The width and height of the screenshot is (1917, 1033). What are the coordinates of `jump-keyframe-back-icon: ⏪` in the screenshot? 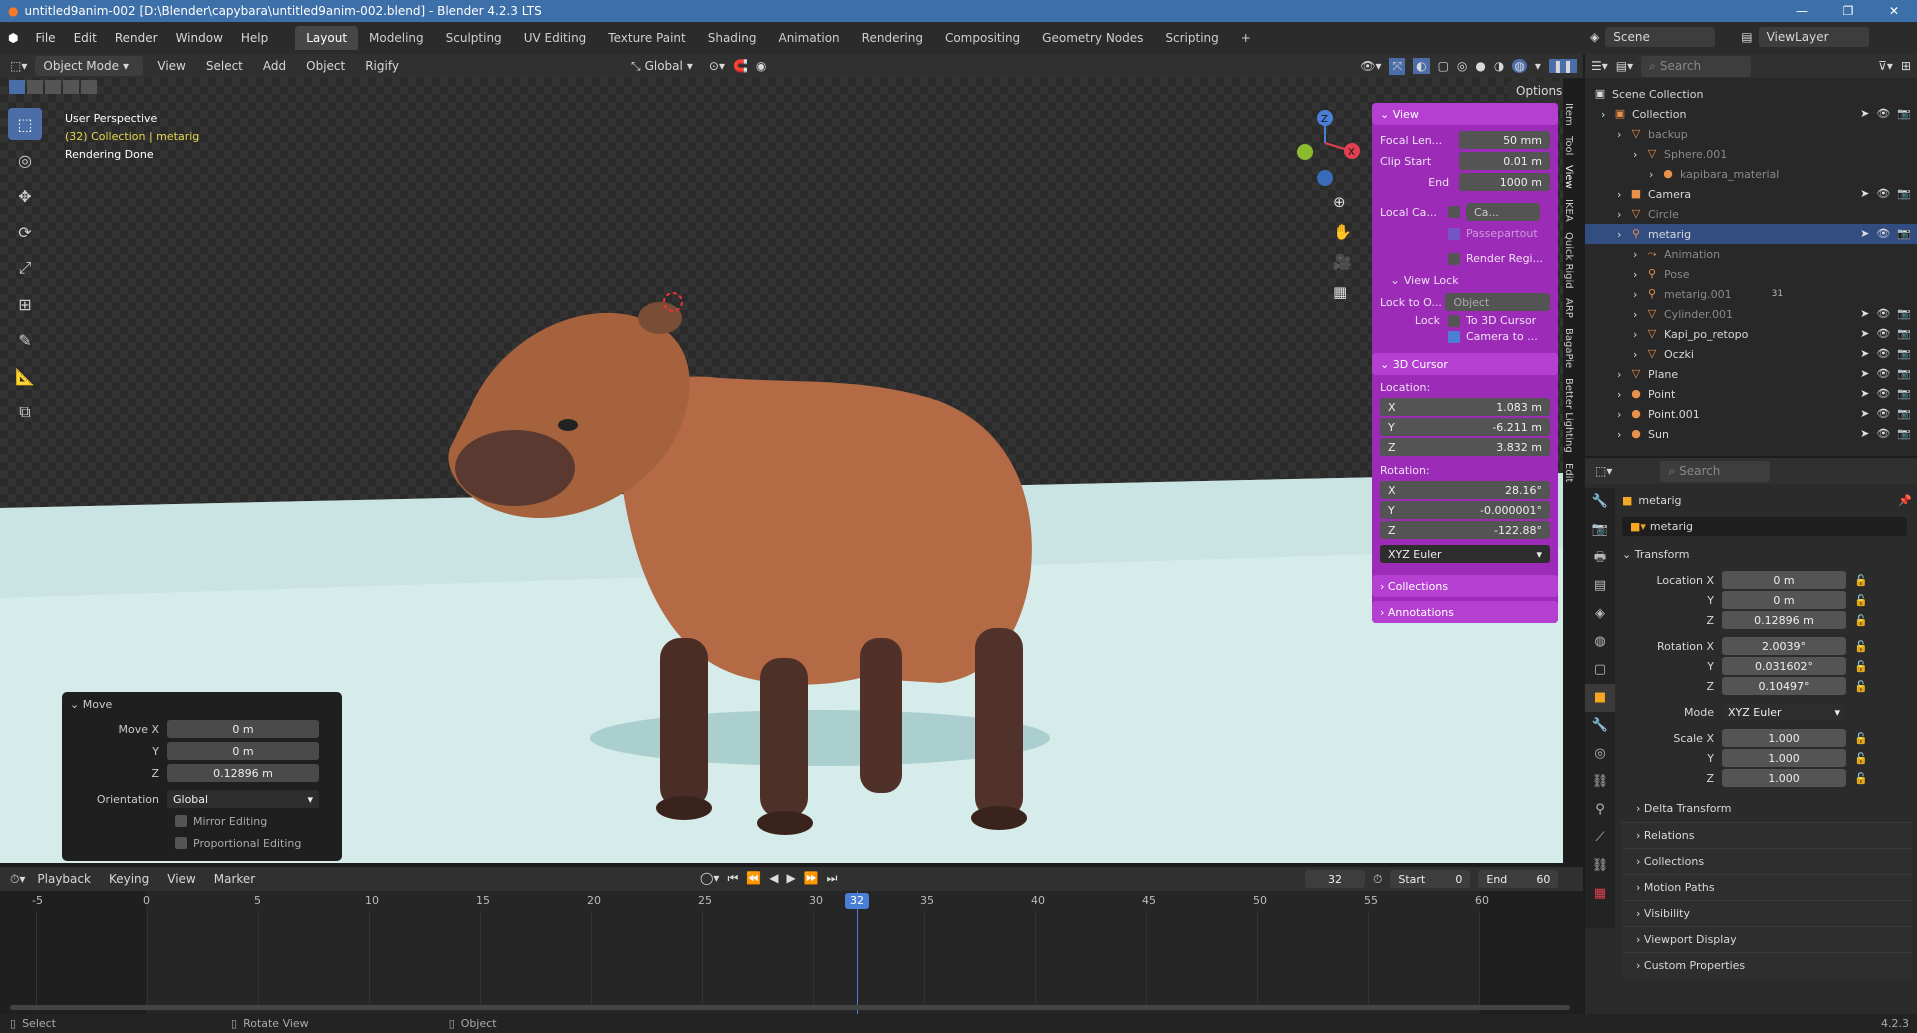 It's located at (753, 878).